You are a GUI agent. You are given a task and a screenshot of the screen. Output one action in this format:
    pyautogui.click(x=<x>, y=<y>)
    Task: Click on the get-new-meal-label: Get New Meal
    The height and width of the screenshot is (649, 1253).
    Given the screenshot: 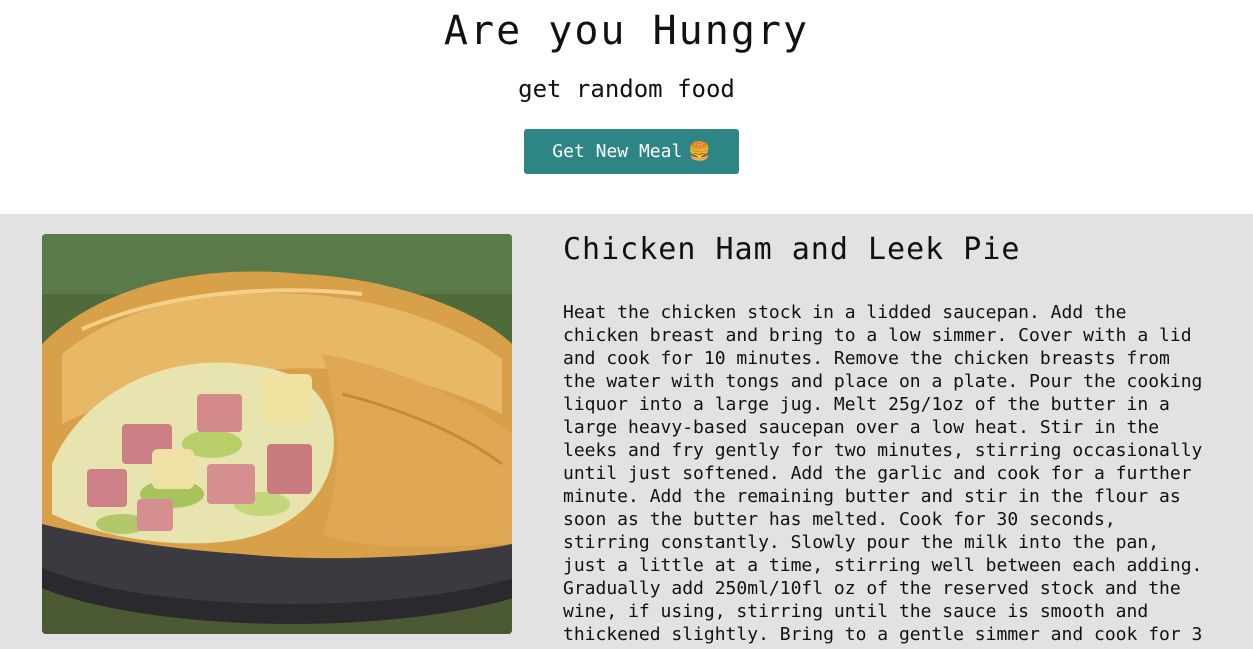 What is the action you would take?
    pyautogui.click(x=617, y=151)
    